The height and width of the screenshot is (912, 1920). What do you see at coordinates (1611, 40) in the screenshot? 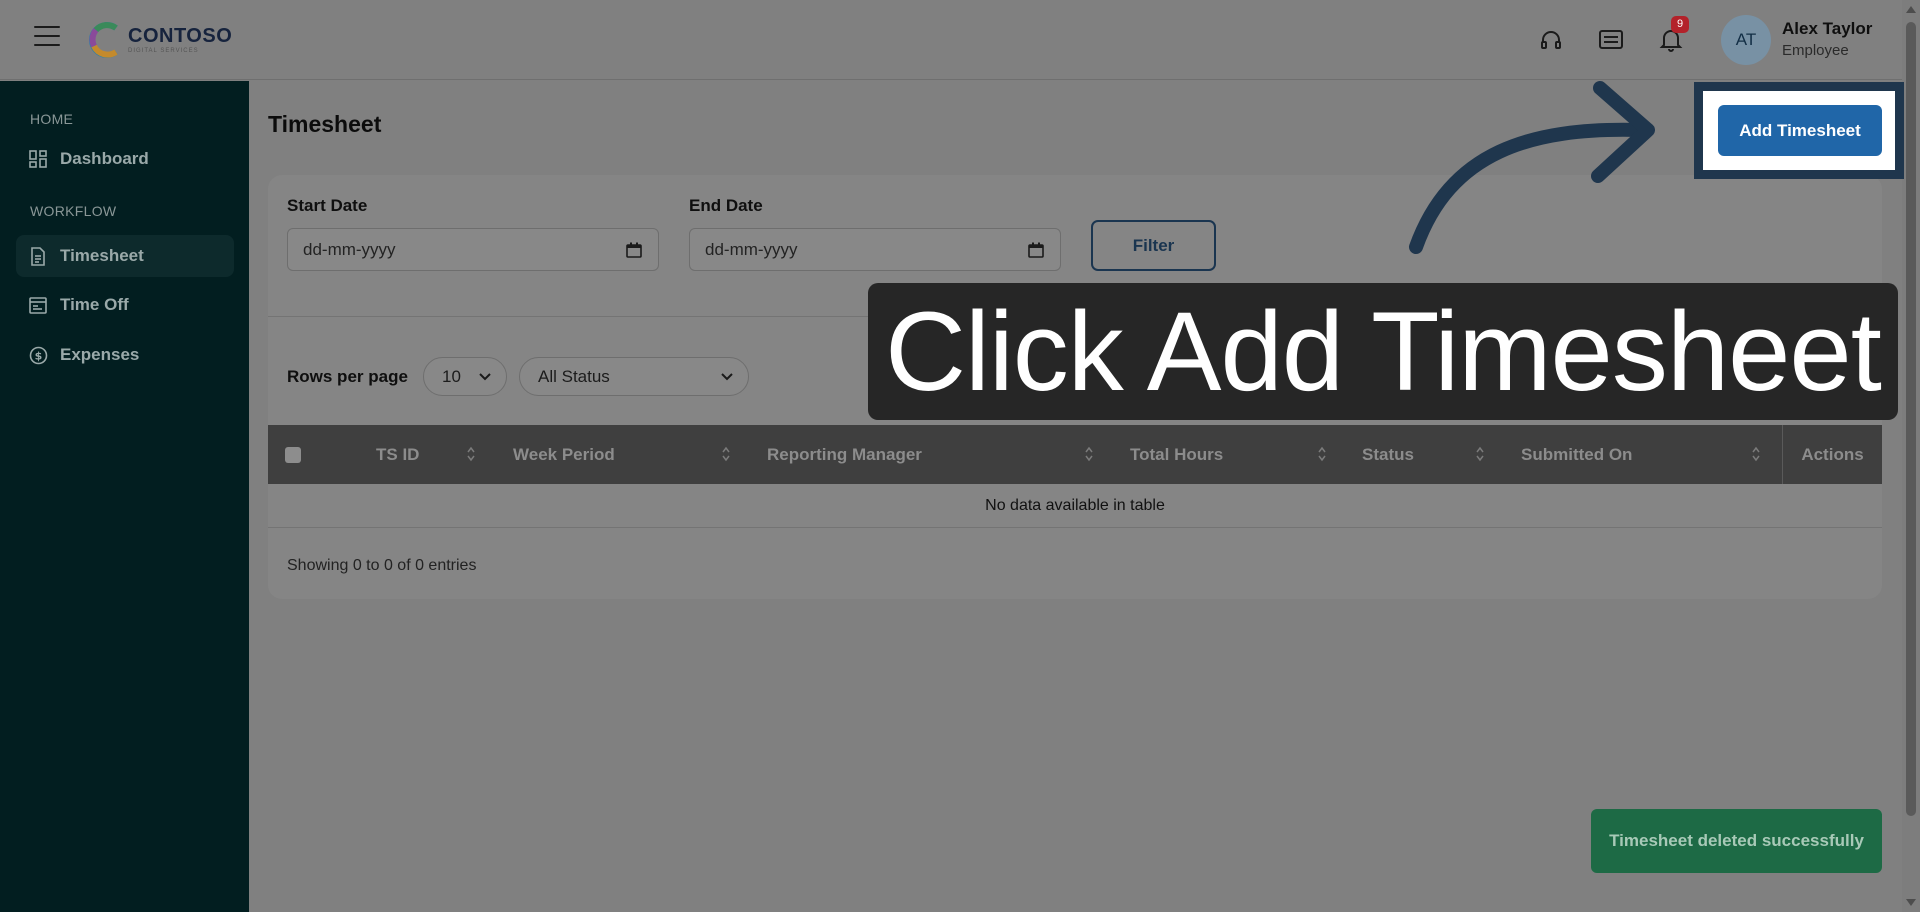
I see `message-icon` at bounding box center [1611, 40].